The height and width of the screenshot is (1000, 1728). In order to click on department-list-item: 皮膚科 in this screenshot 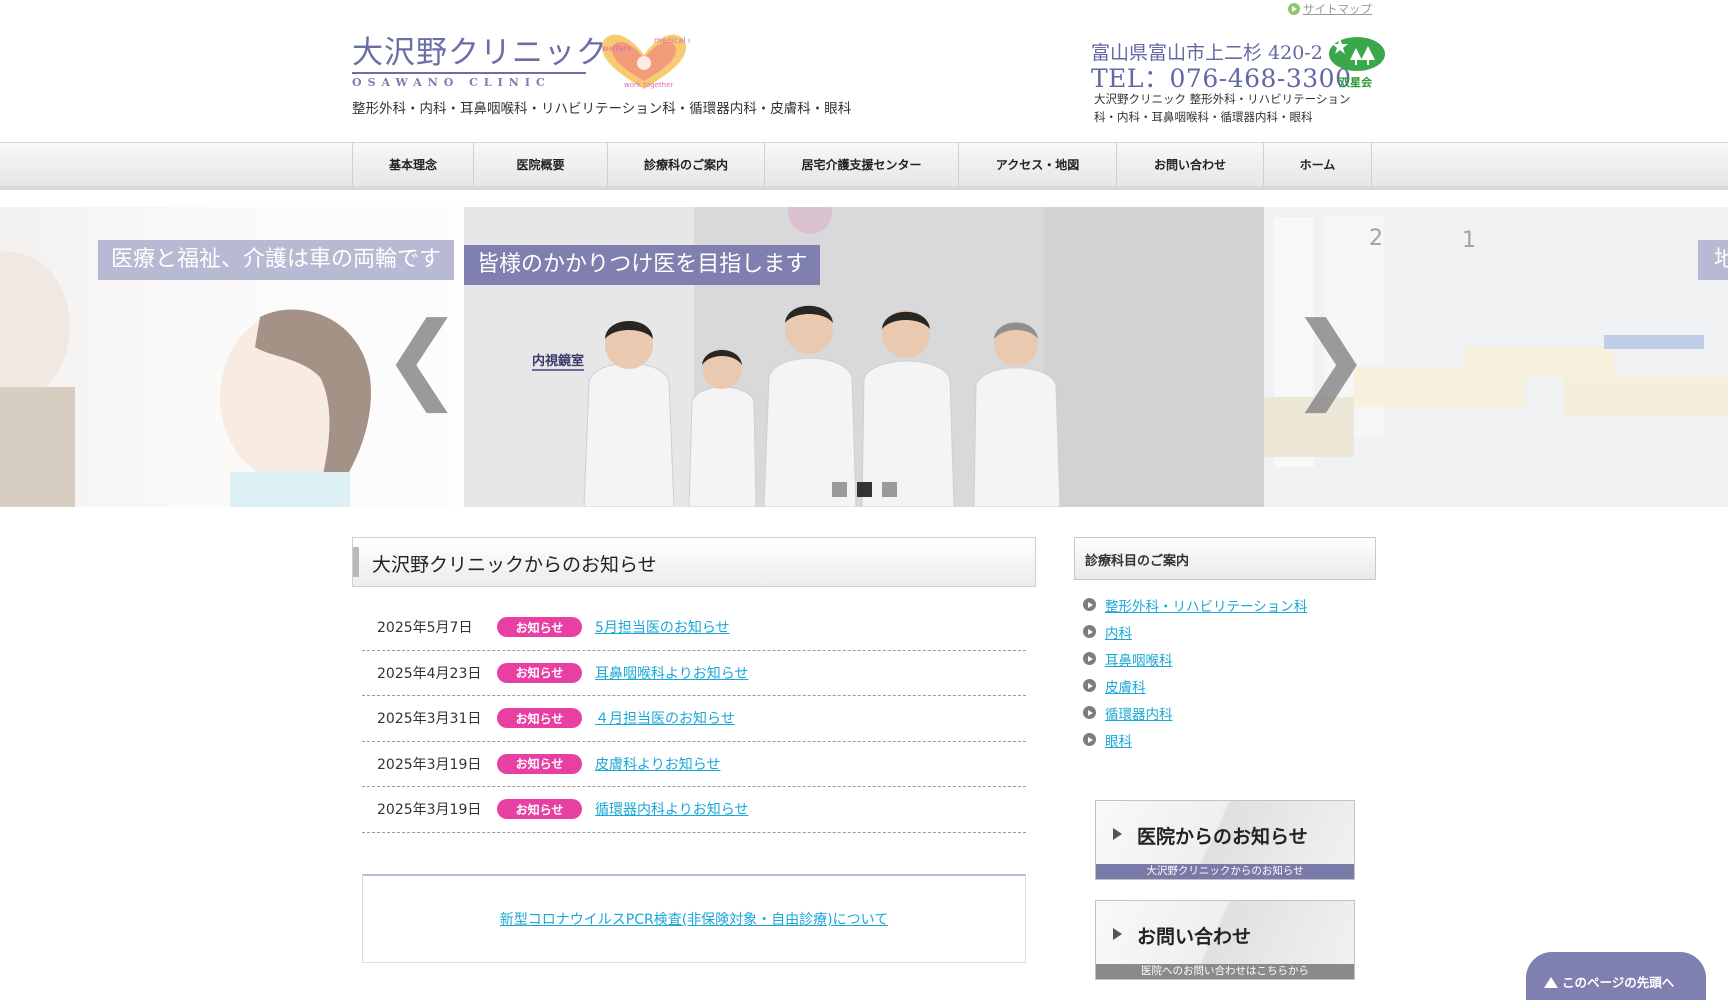, I will do `click(1195, 685)`.